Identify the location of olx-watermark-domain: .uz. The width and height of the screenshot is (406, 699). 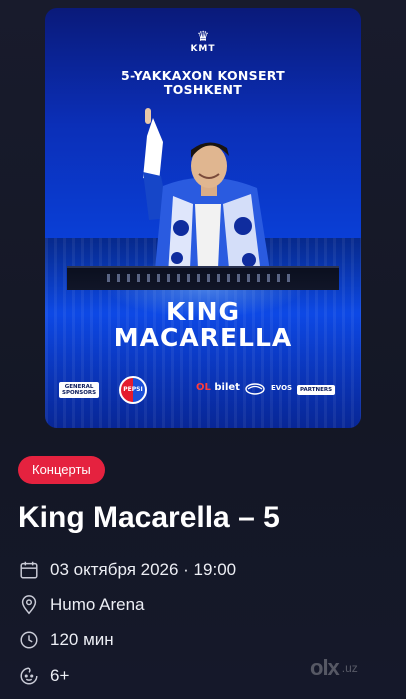
(349, 668).